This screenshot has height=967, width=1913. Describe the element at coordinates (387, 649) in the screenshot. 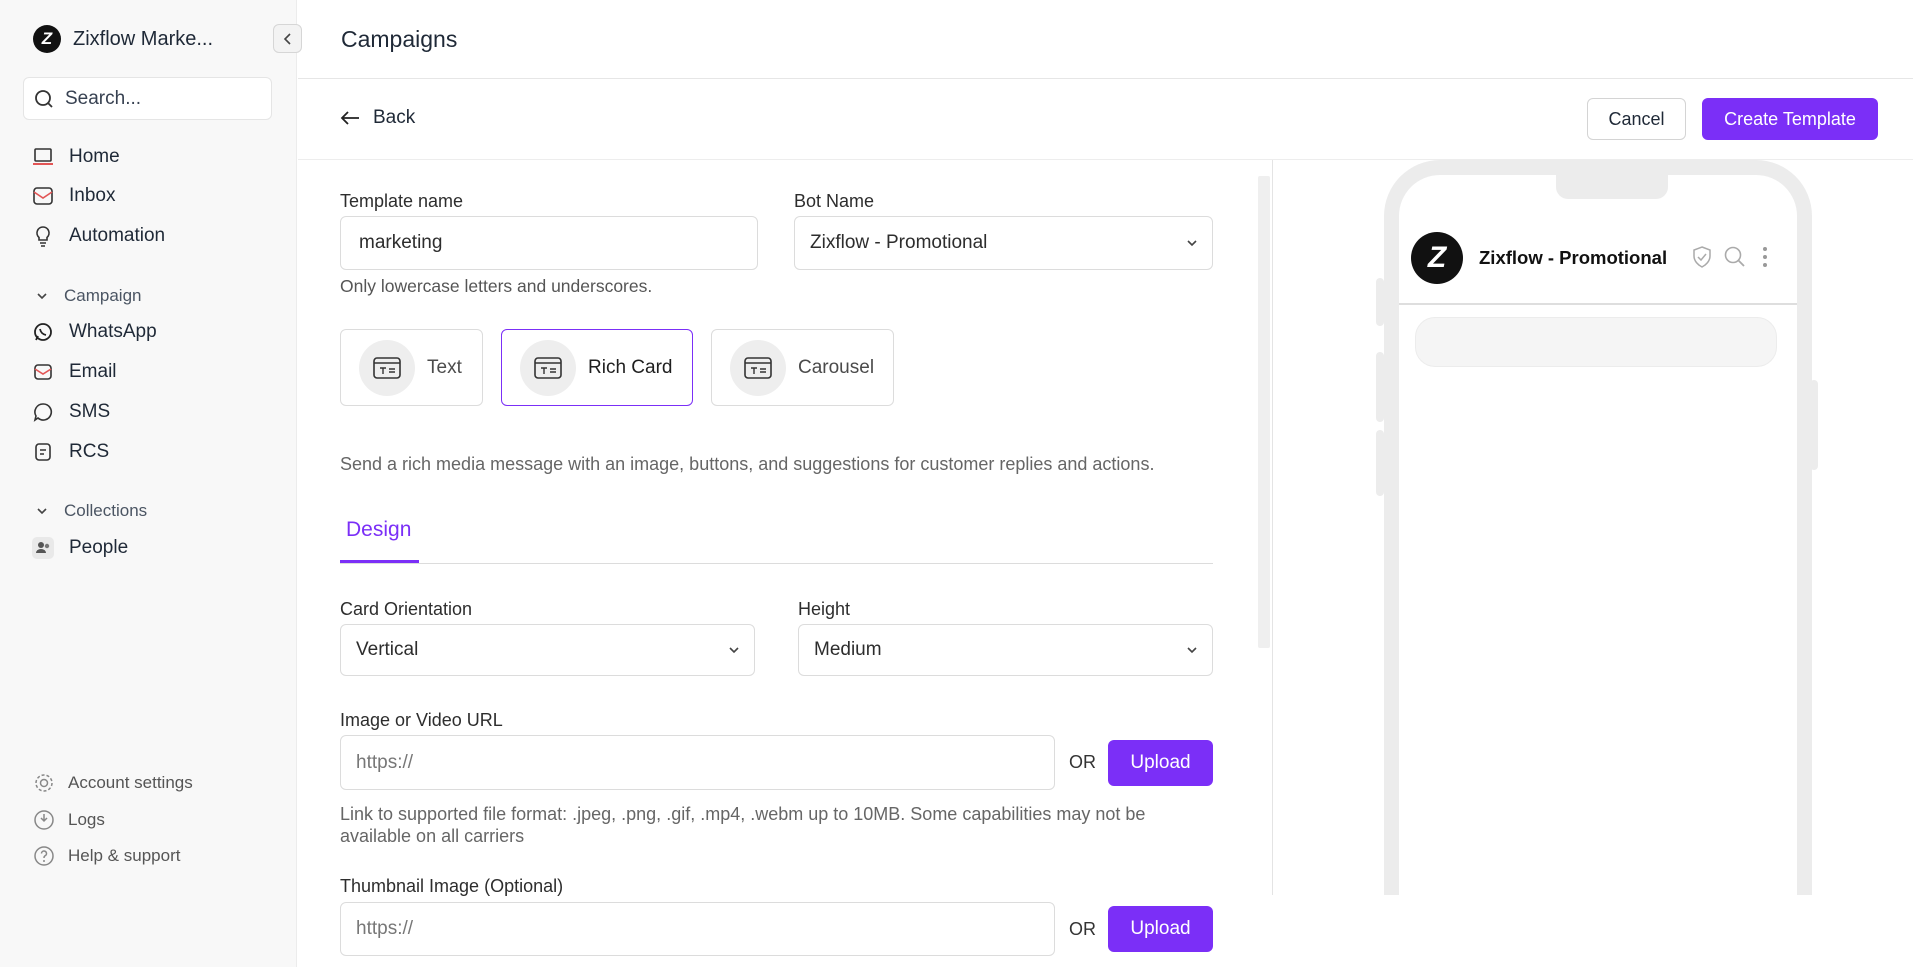

I see `card-orientation-value: Vertical` at that location.